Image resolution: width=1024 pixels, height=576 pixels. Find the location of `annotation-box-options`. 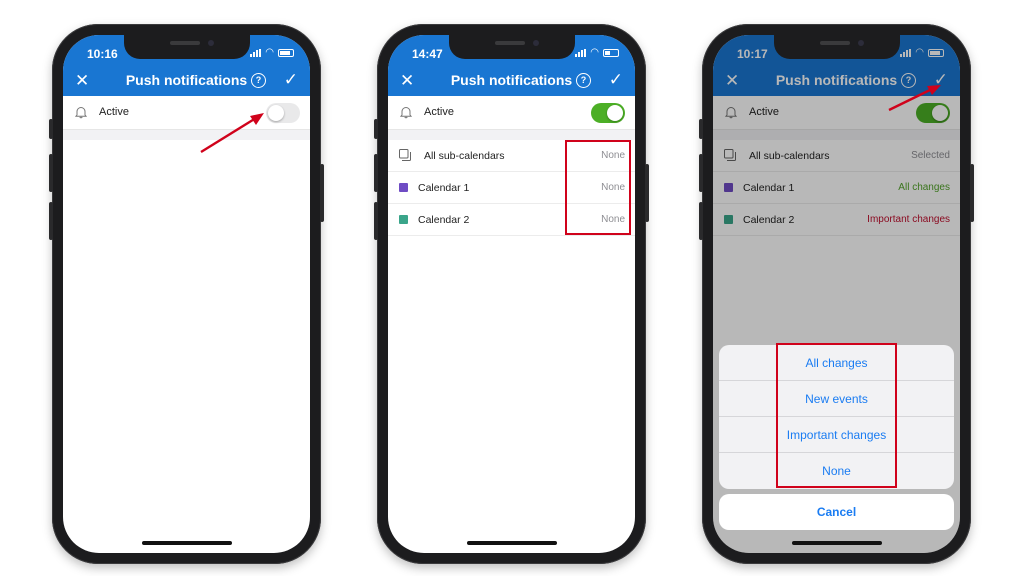

annotation-box-options is located at coordinates (836, 415).